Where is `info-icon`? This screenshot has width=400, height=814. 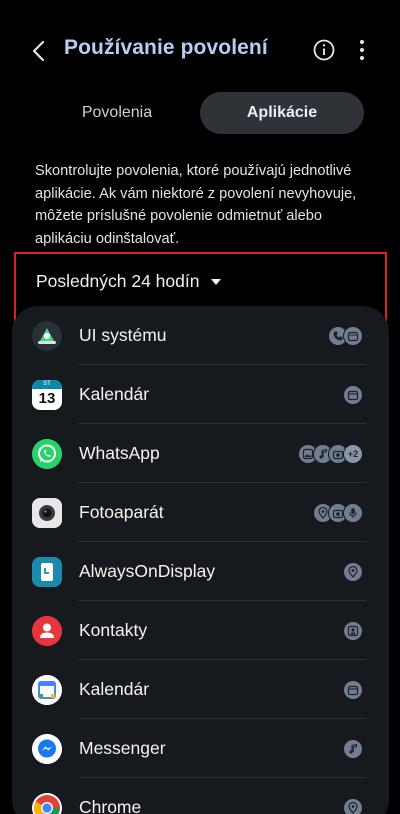
info-icon is located at coordinates (324, 50).